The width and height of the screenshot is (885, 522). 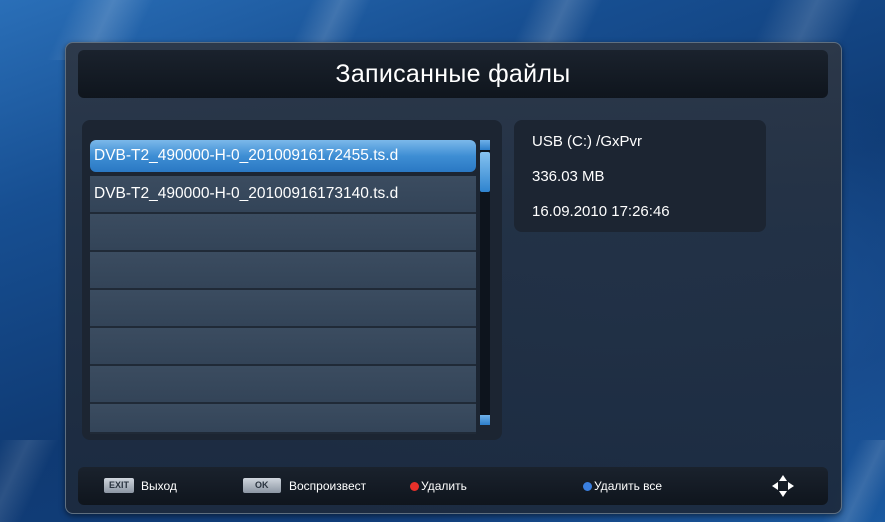 I want to click on file-datetime: 16.09.2010 17:26:46, so click(x=601, y=211).